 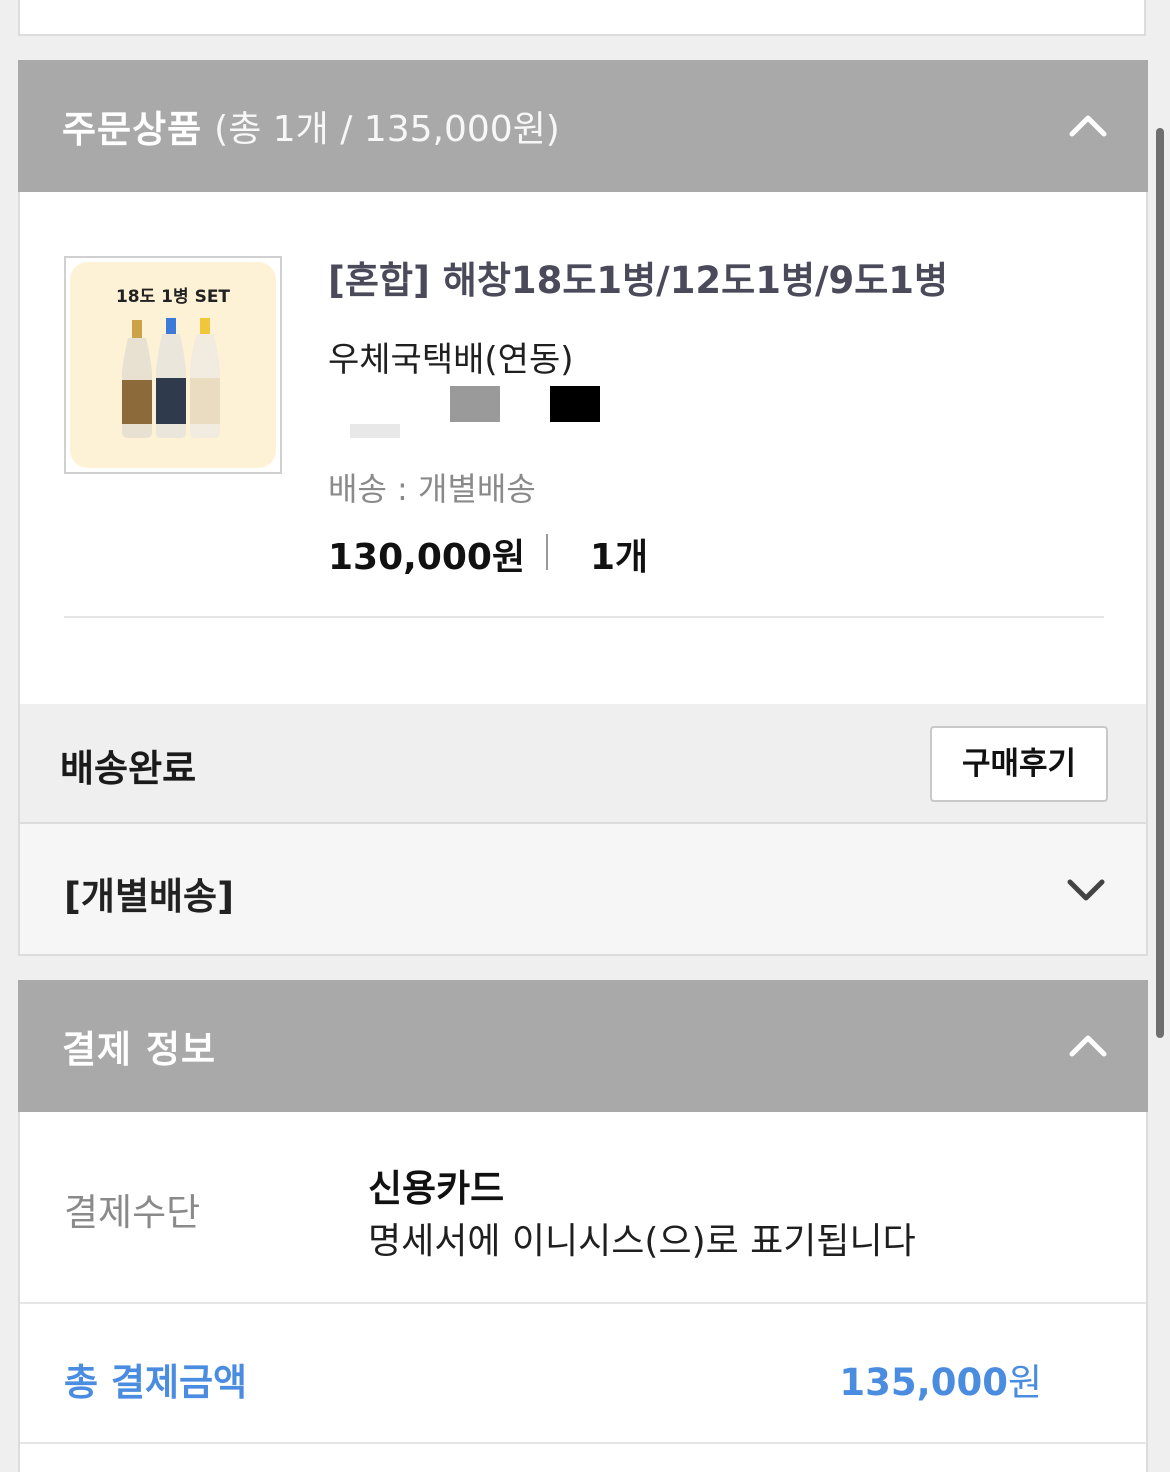 I want to click on shipping-company: 우체국택배(연동), so click(x=451, y=360).